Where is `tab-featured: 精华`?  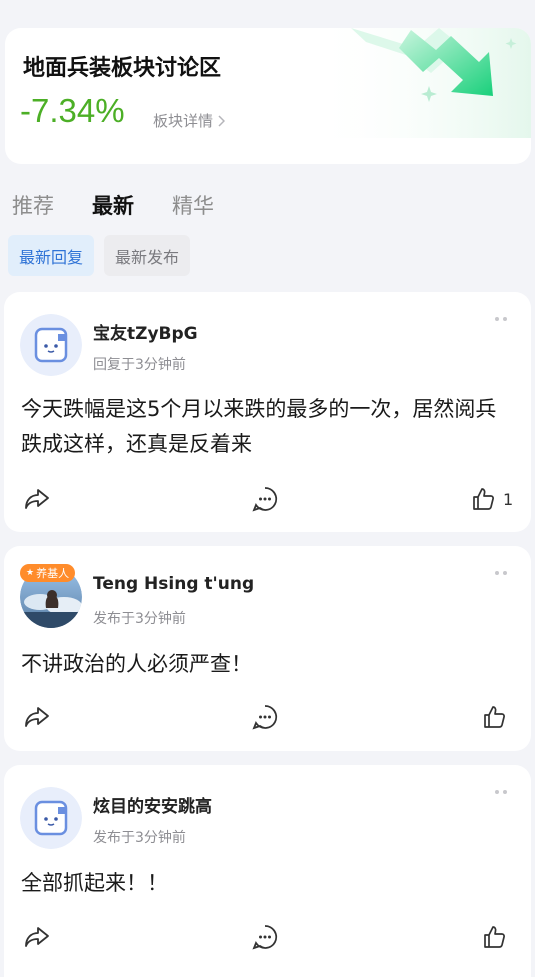 tab-featured: 精华 is located at coordinates (193, 208).